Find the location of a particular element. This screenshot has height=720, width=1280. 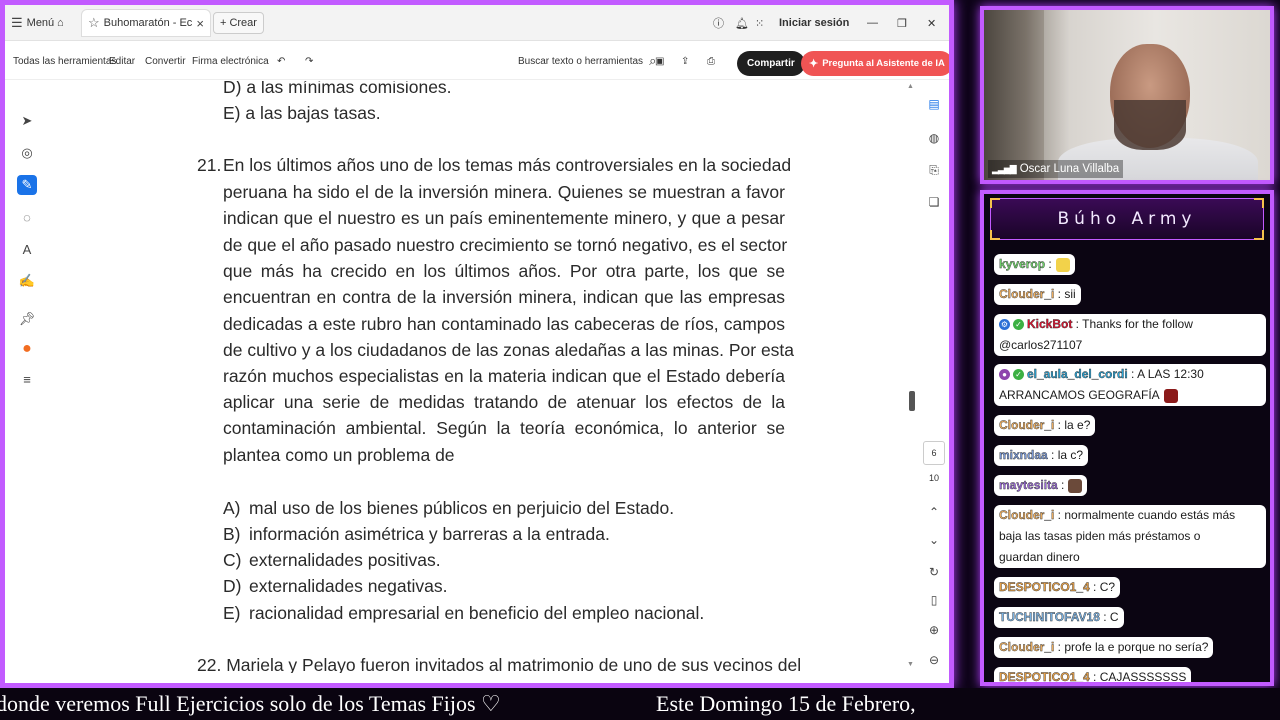

more-icon: ≡ is located at coordinates (27, 379).